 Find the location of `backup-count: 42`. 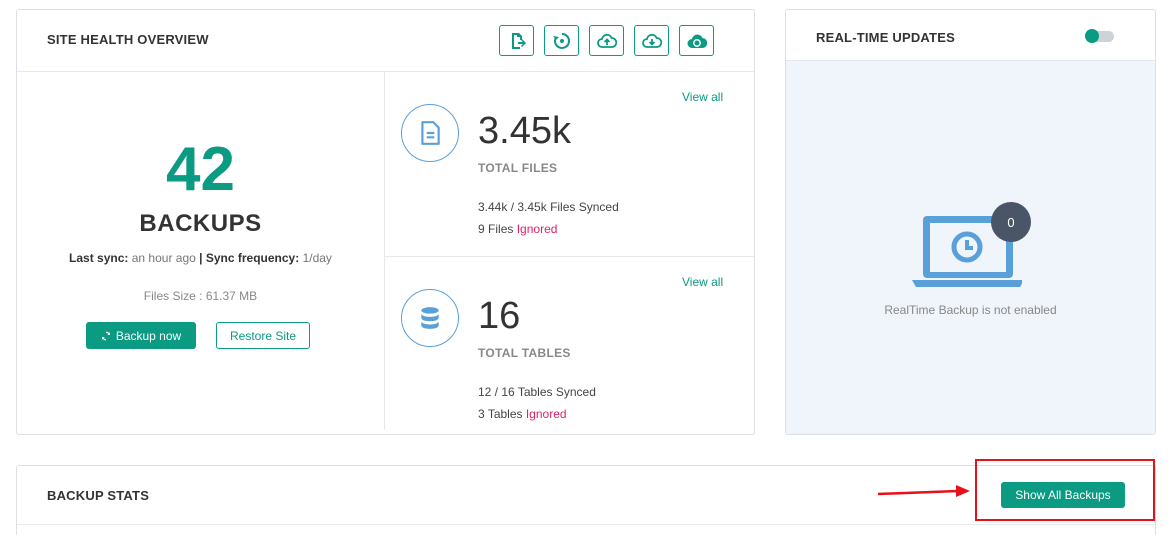

backup-count: 42 is located at coordinates (200, 169).